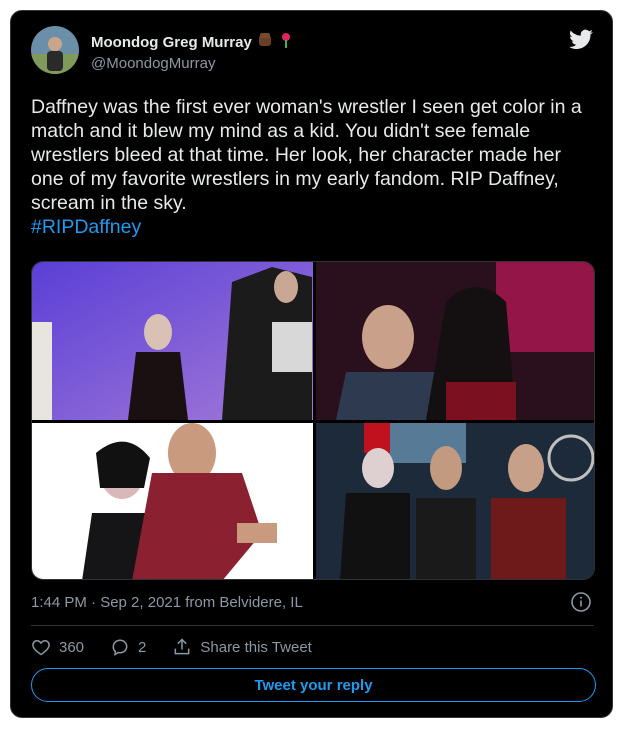  I want to click on reply-action-button: 2, so click(128, 647).